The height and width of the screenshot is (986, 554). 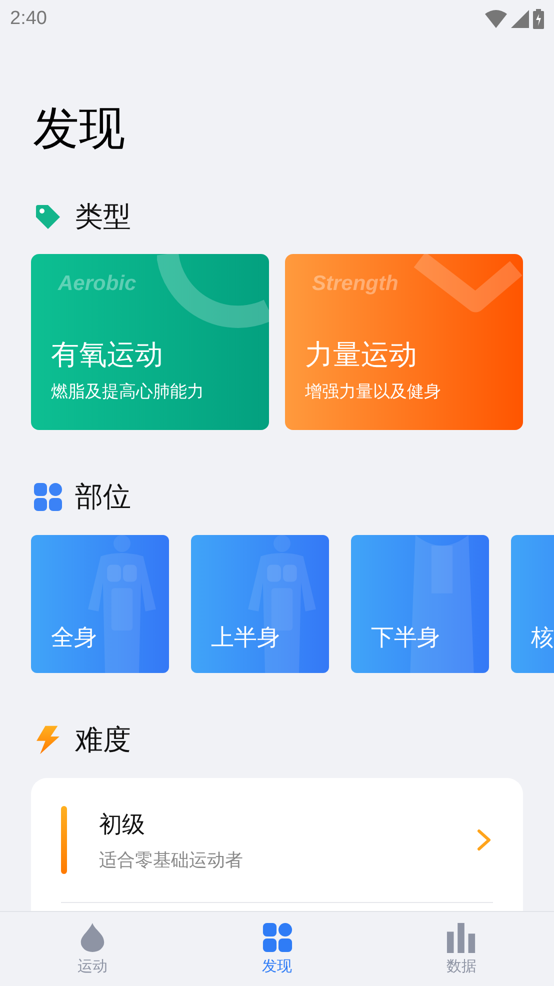 What do you see at coordinates (122, 825) in the screenshot?
I see `item-title: 初级` at bounding box center [122, 825].